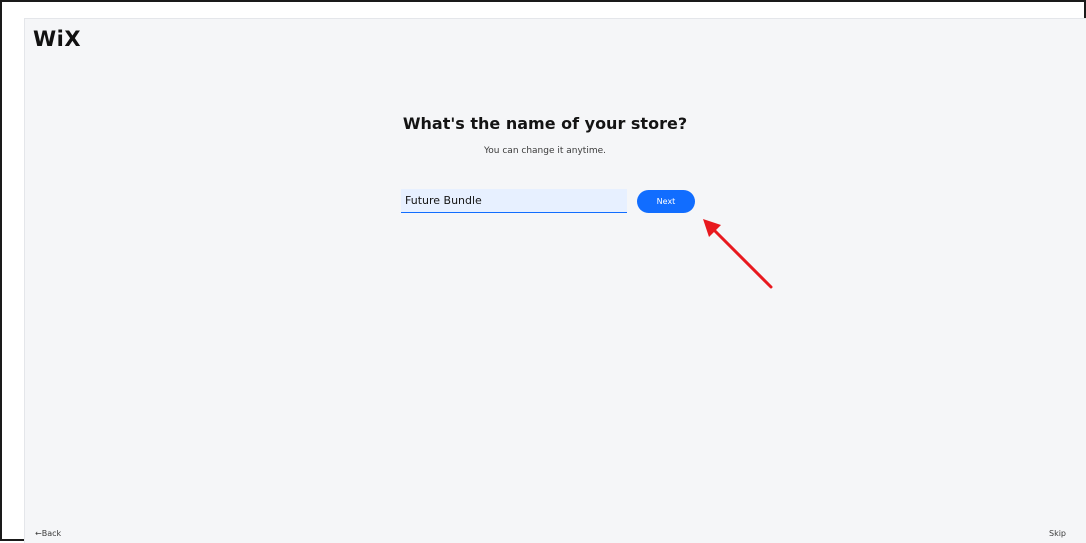 Image resolution: width=1086 pixels, height=543 pixels. I want to click on store-name-input, so click(514, 201).